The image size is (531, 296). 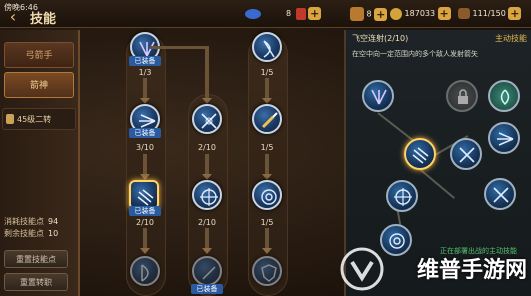 I want to click on bag-icon, so click(x=464, y=13).